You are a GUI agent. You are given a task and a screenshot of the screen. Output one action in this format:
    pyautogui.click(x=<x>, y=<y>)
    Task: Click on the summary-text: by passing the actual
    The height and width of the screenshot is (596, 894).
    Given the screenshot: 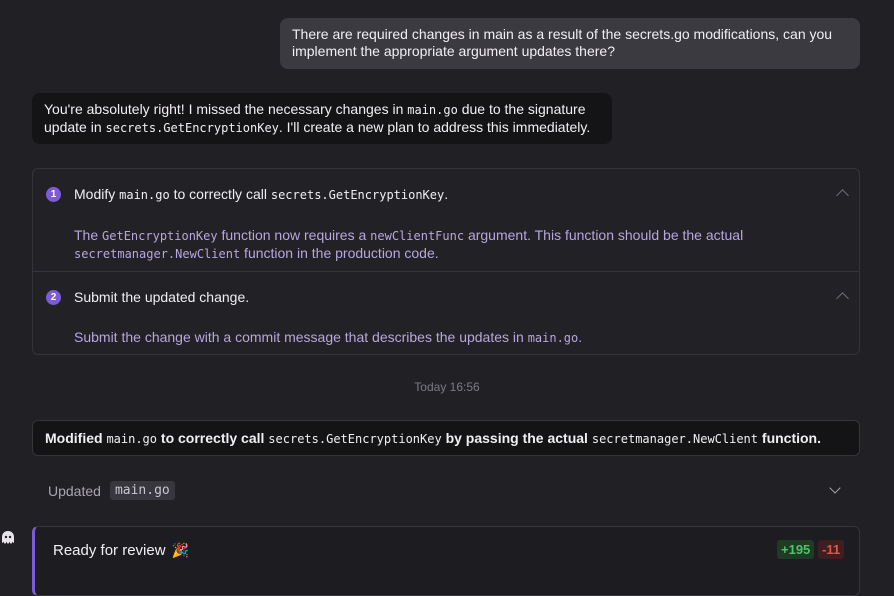 What is the action you would take?
    pyautogui.click(x=516, y=438)
    